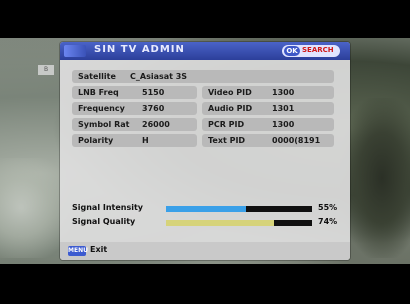 Image resolution: width=410 pixels, height=304 pixels. What do you see at coordinates (145, 140) in the screenshot?
I see `polarity-value: H` at bounding box center [145, 140].